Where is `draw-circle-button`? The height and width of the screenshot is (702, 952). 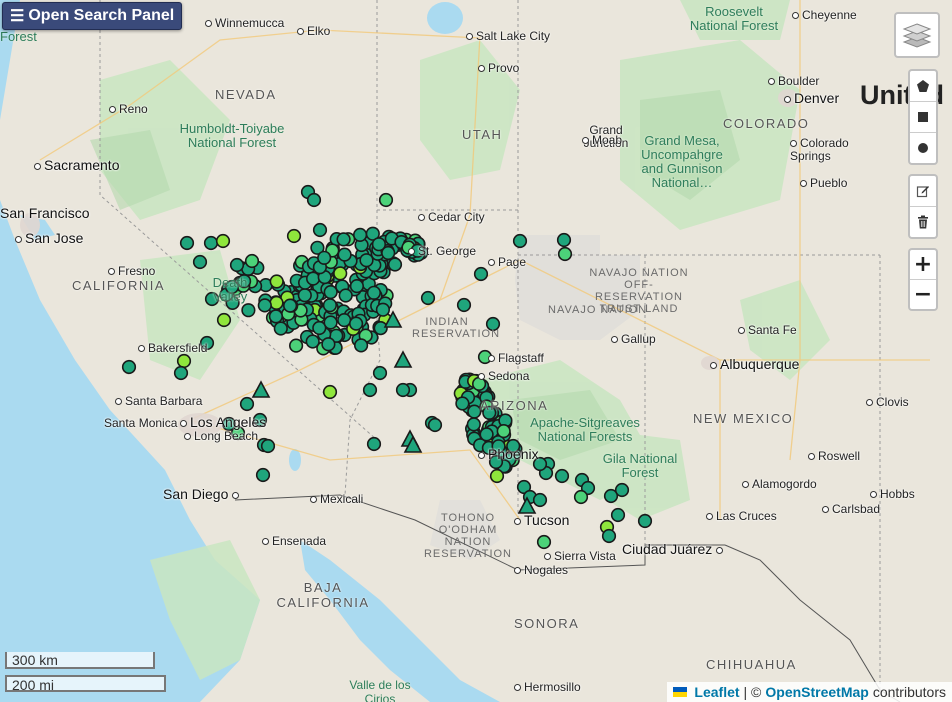
draw-circle-button is located at coordinates (923, 148).